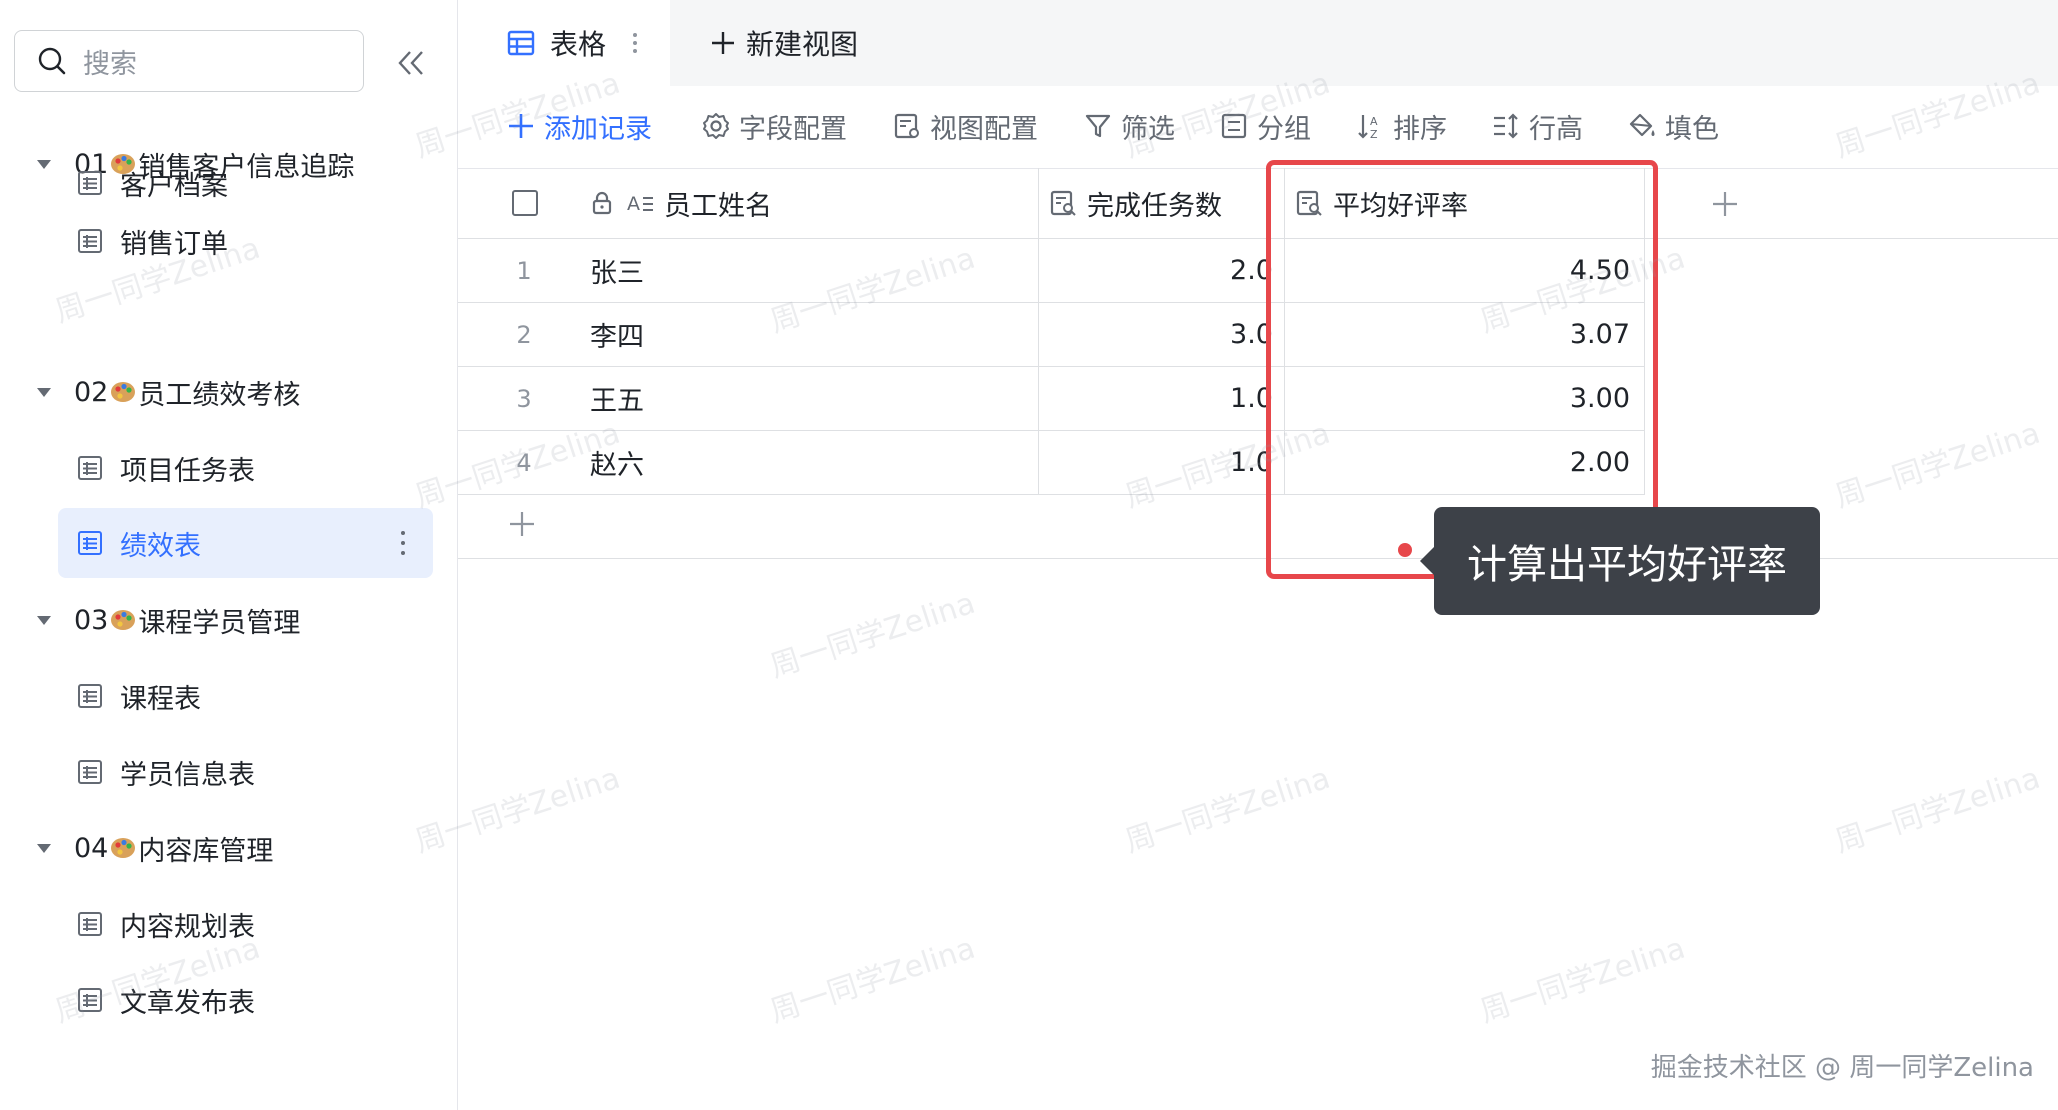 This screenshot has width=2058, height=1110. I want to click on svg-text: Z, so click(1374, 134).